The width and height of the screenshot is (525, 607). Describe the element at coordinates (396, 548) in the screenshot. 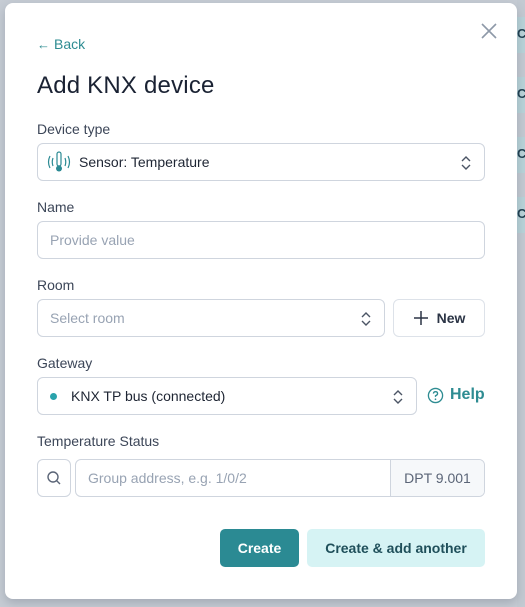

I see `create-and-add-another-button: Create & add another` at that location.